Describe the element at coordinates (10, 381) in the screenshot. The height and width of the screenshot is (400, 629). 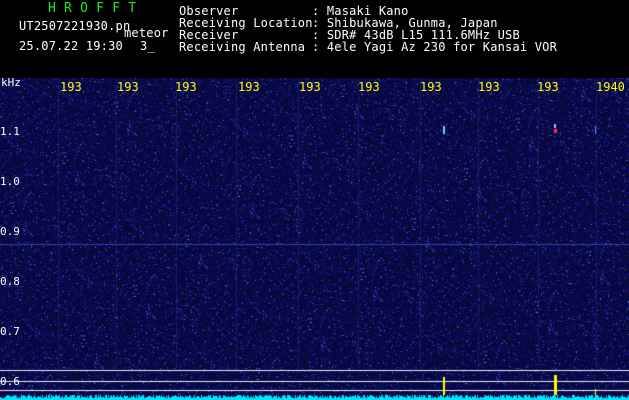
I see `freq-tick: 0.6` at that location.